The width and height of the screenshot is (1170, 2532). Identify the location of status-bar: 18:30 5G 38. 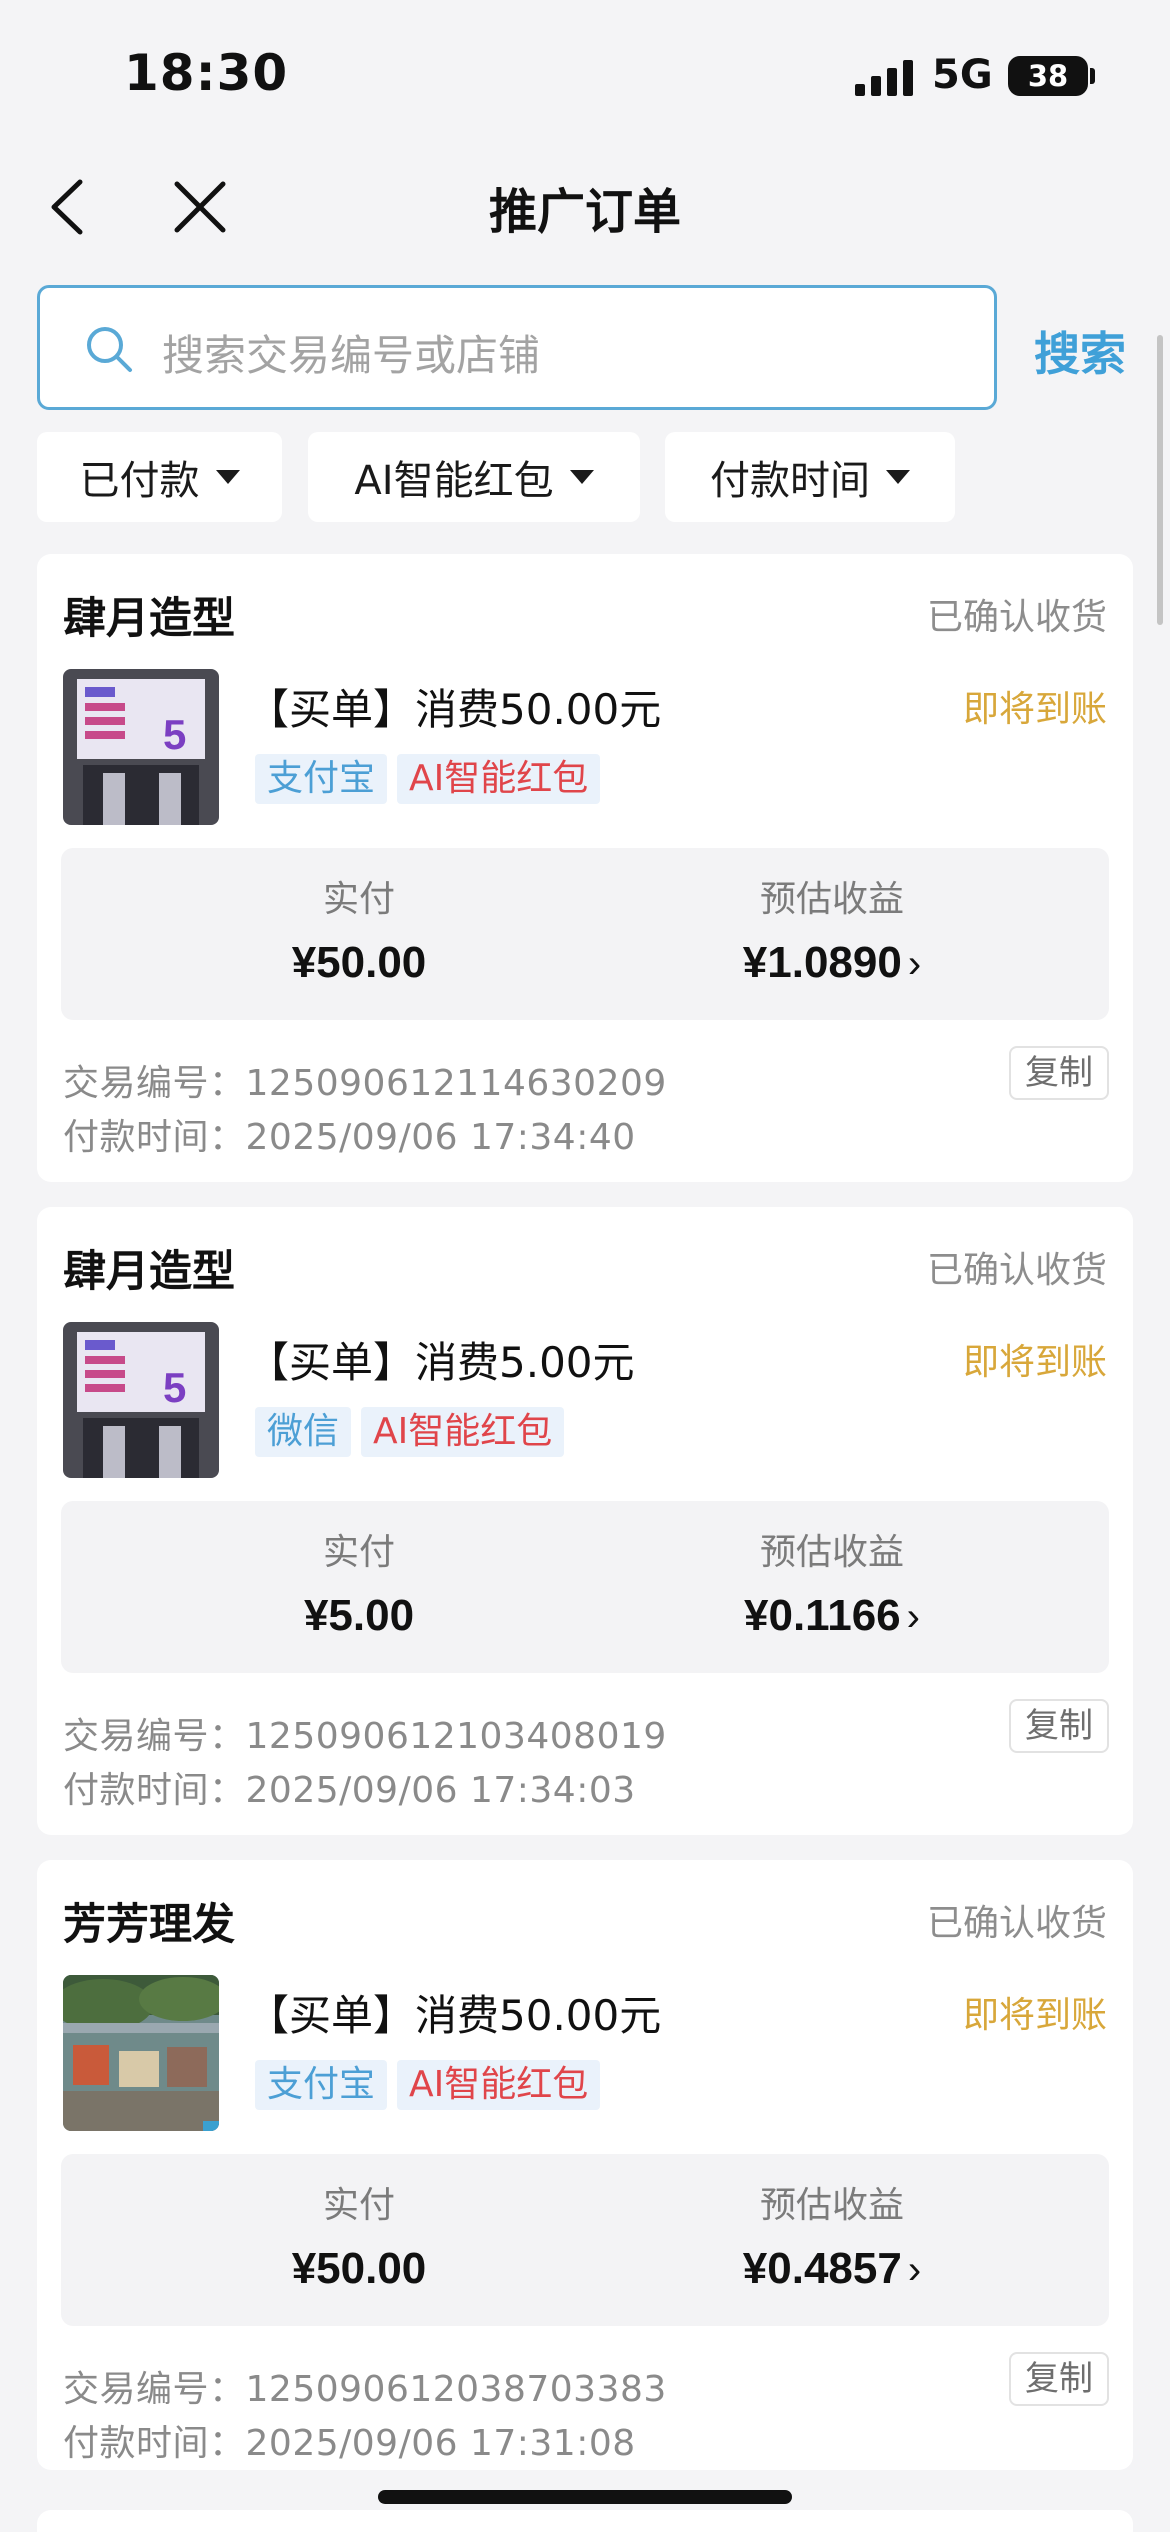
(585, 75).